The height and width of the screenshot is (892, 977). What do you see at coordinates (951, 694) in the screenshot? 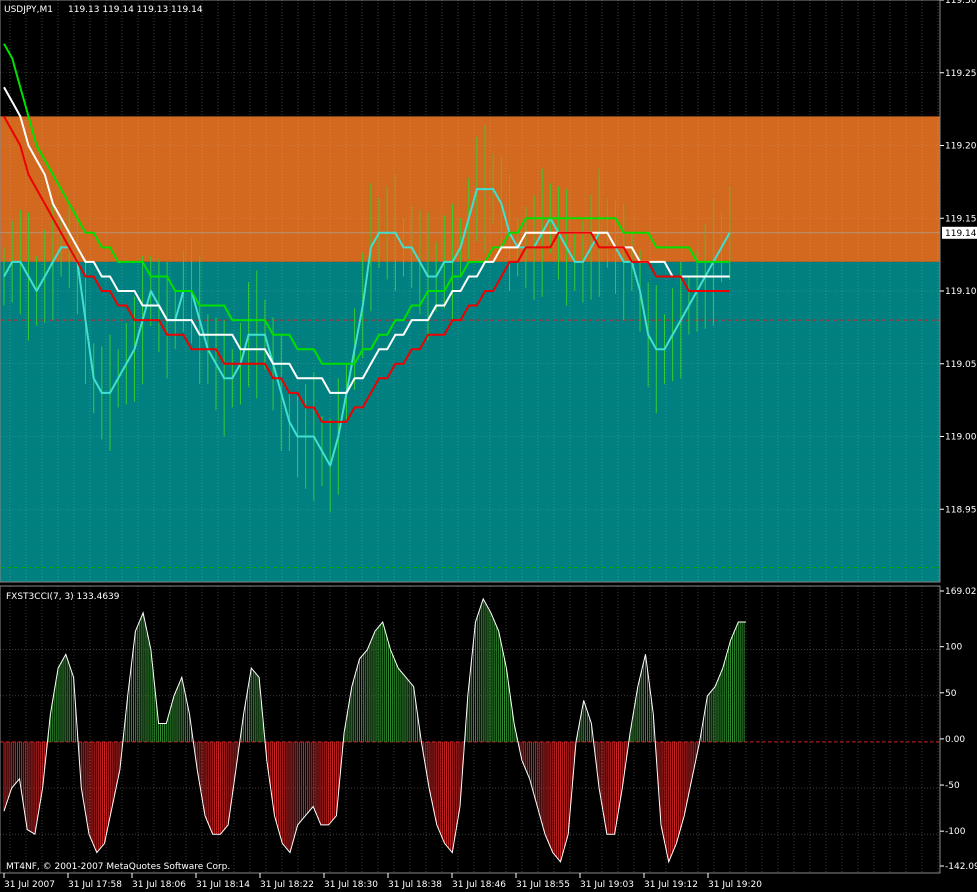
I see `indicator-tick-label: 50` at bounding box center [951, 694].